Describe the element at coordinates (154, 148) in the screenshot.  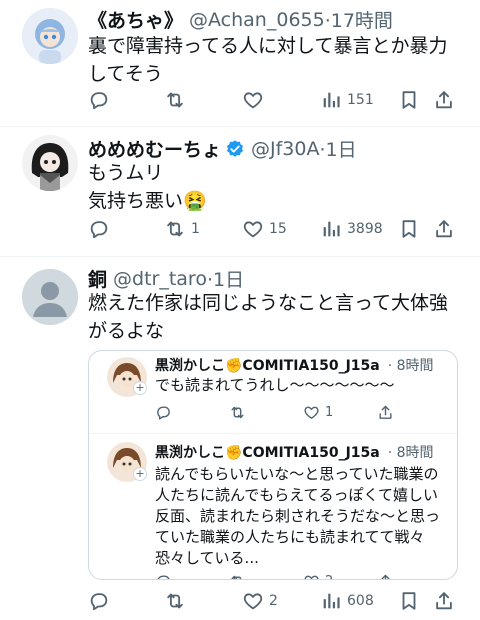
I see `display-name: めめめむーちょ` at that location.